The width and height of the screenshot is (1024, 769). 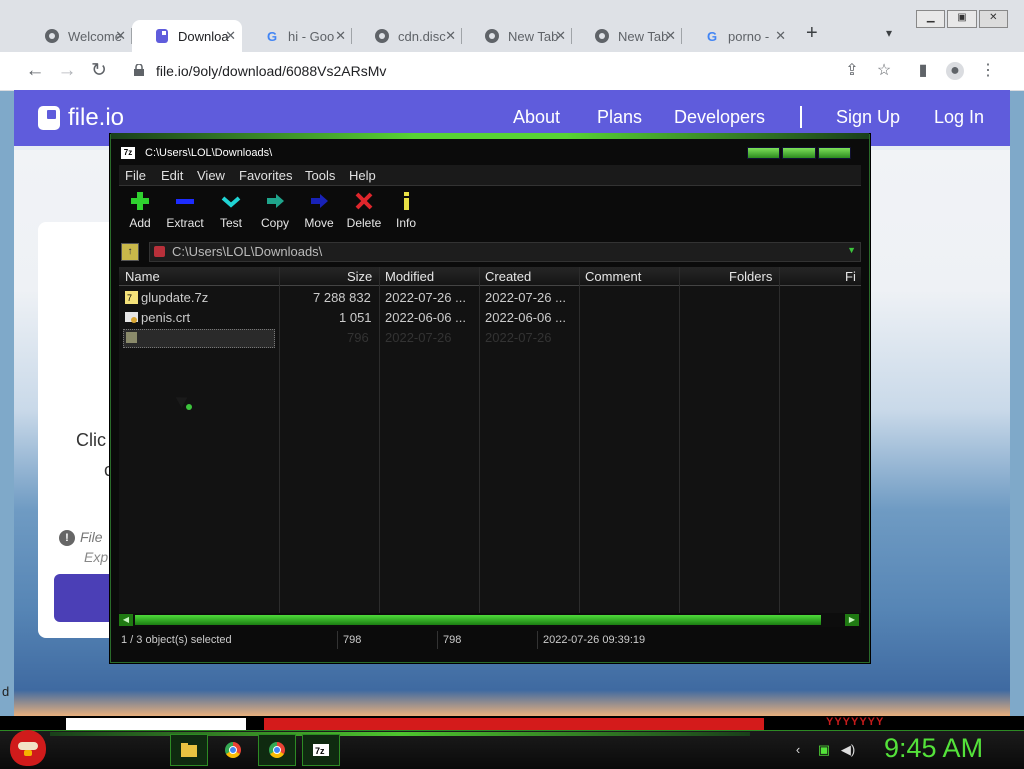 I want to click on taskbar-clock: 9:45 AM, so click(x=933, y=748).